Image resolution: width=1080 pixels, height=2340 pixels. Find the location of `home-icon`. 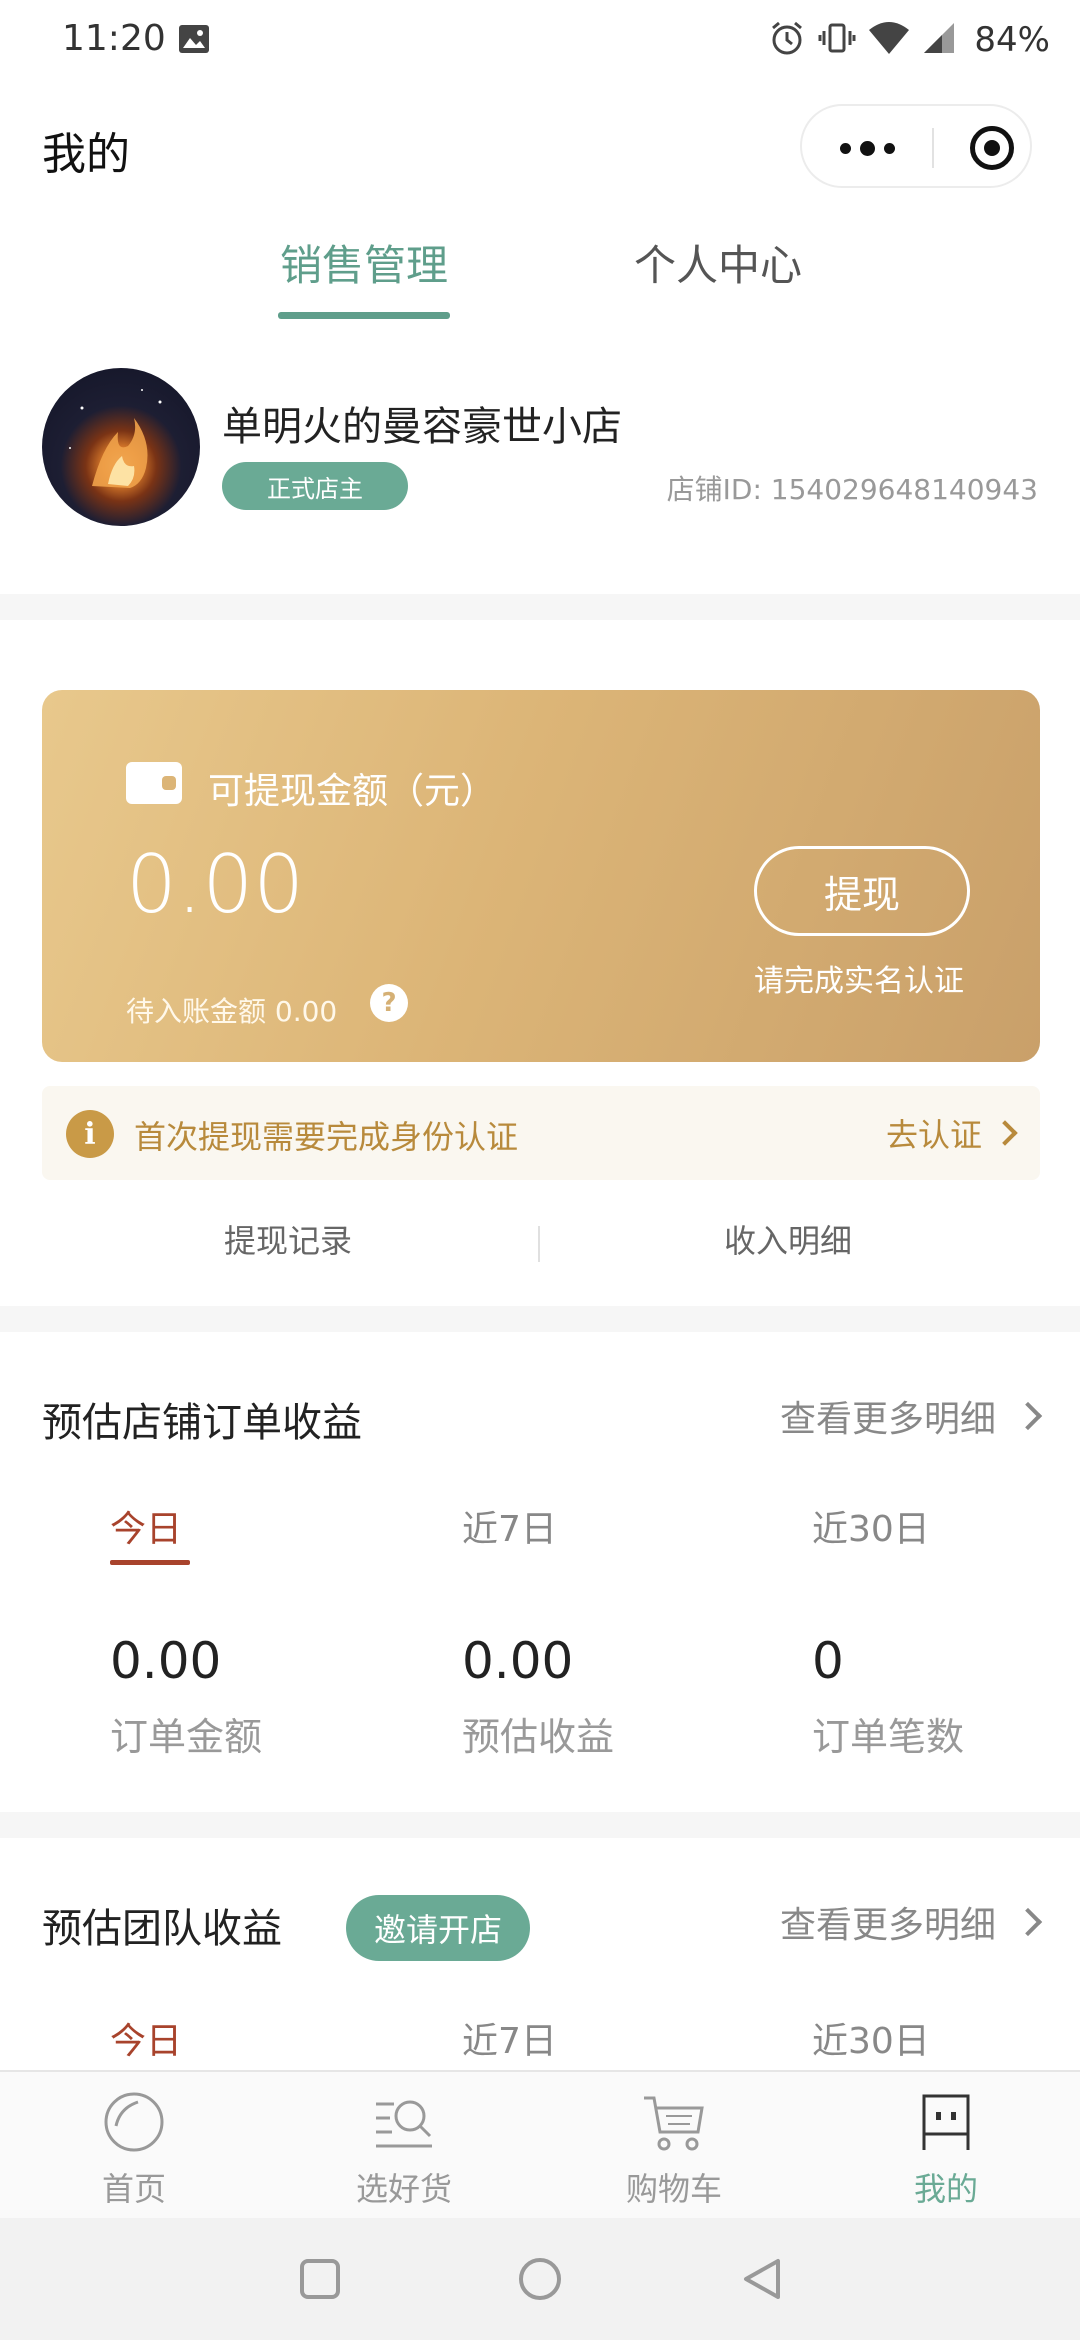

home-icon is located at coordinates (134, 2122).